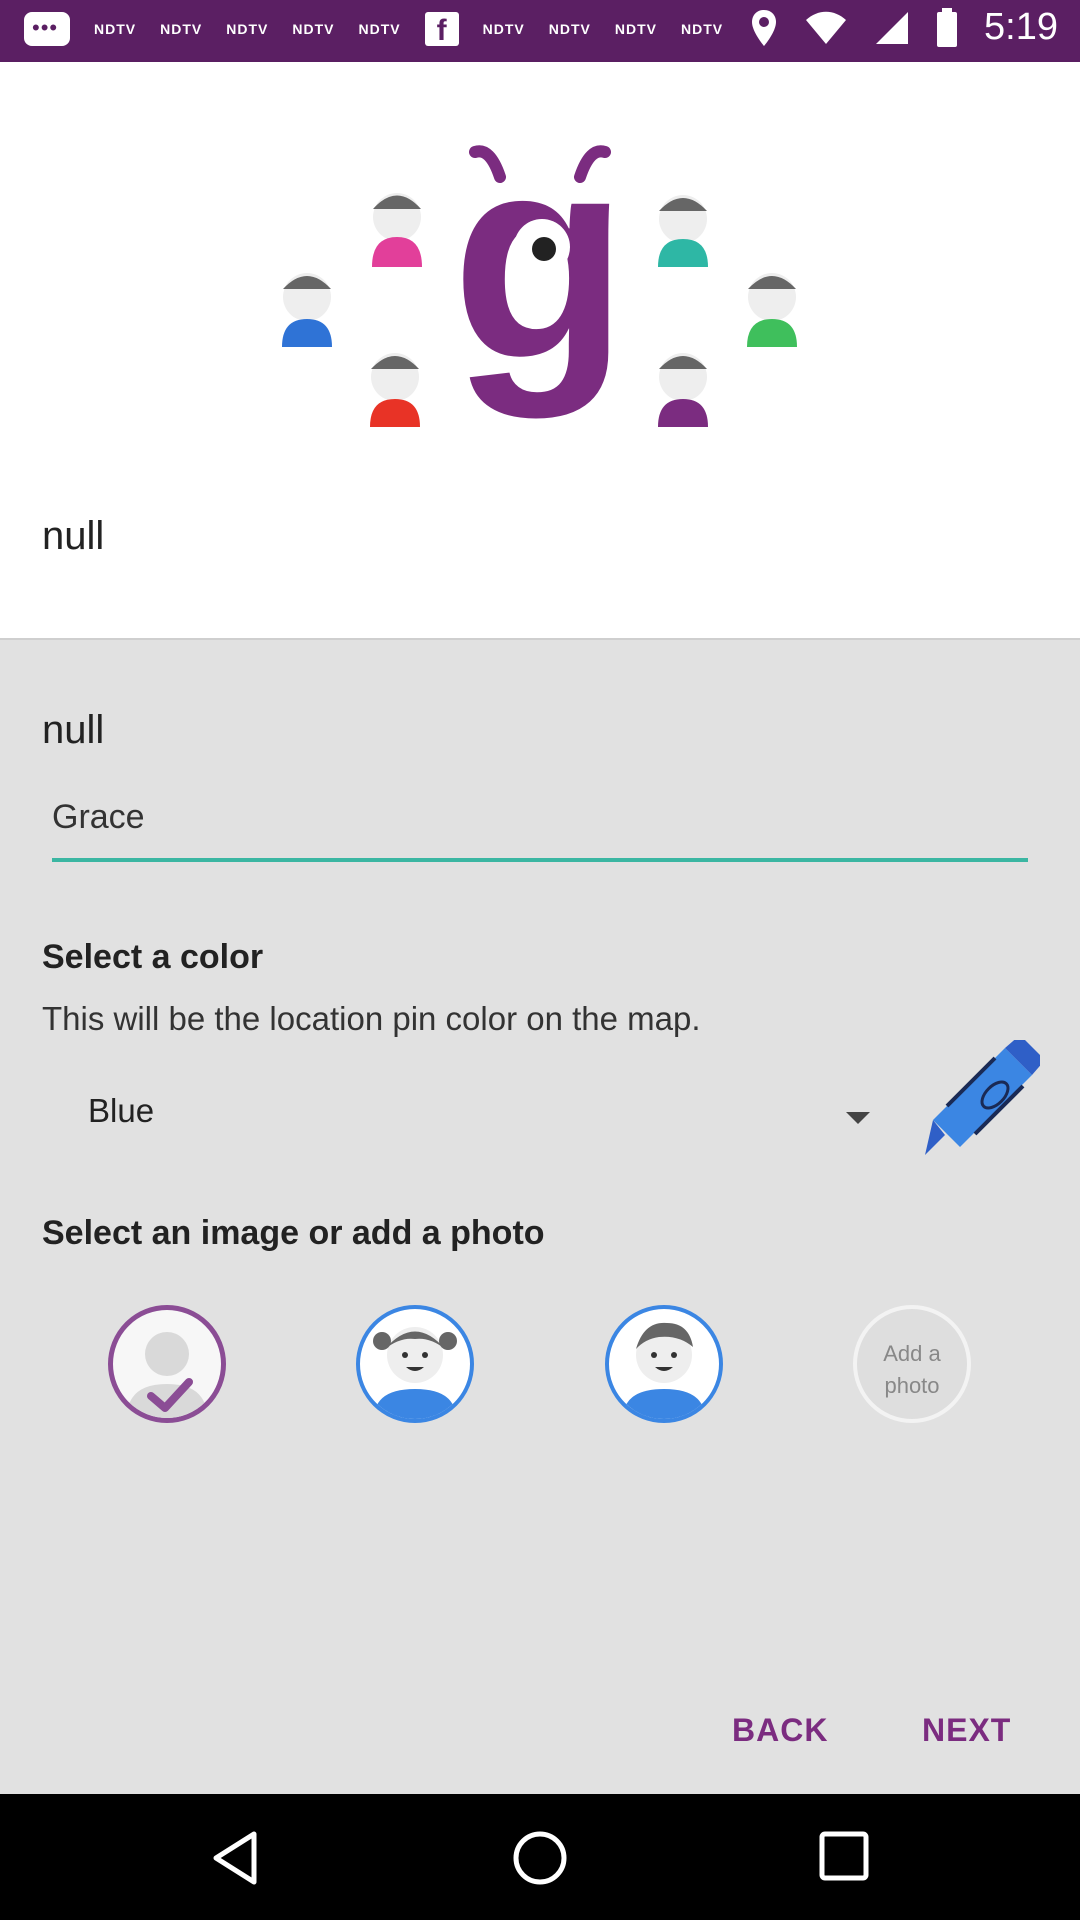  What do you see at coordinates (395, 390) in the screenshot?
I see `person-red-icon` at bounding box center [395, 390].